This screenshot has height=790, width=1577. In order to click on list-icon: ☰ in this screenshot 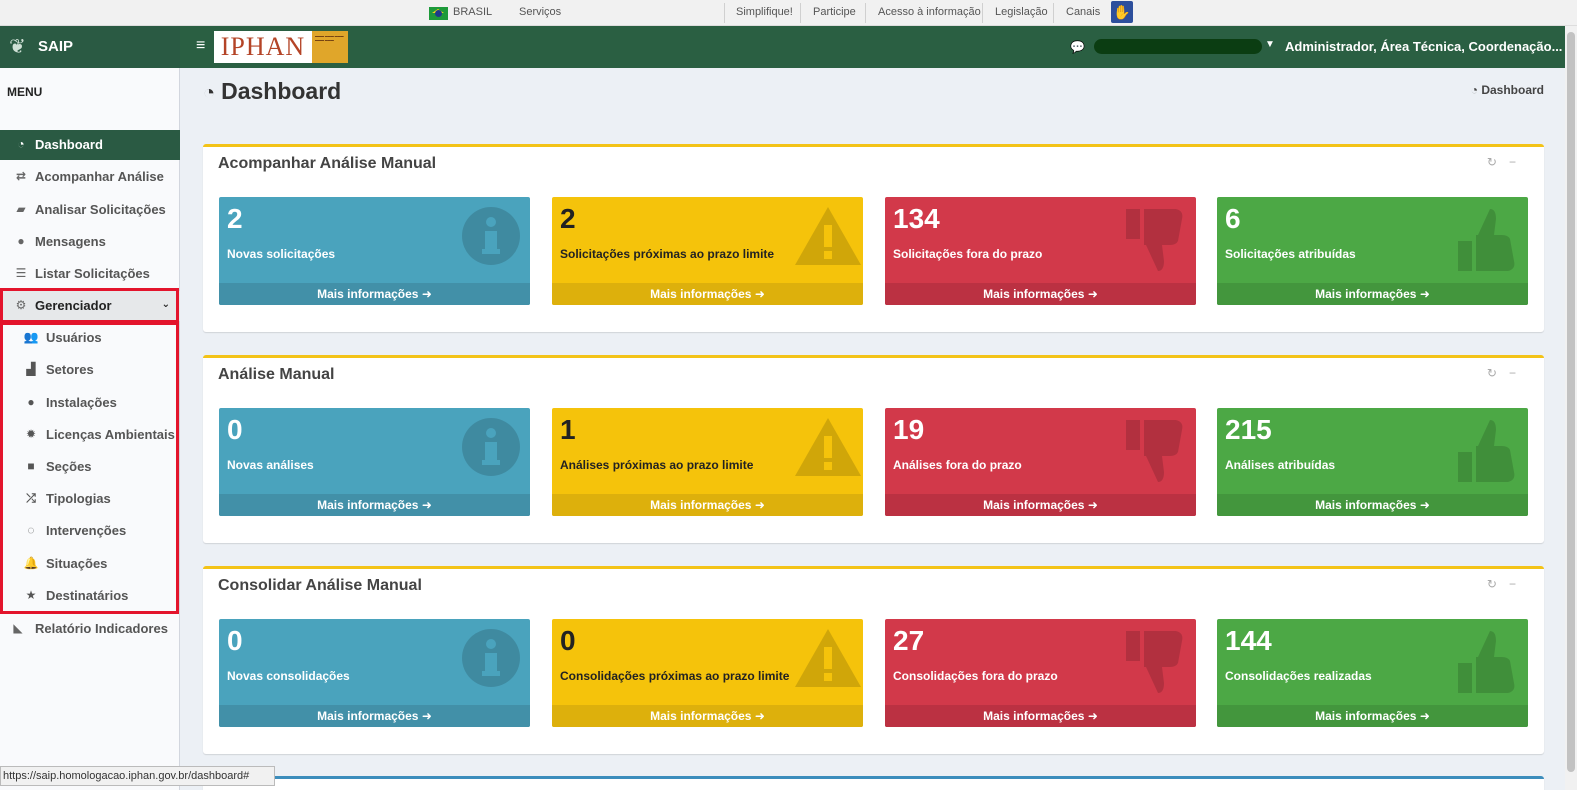, I will do `click(21, 273)`.